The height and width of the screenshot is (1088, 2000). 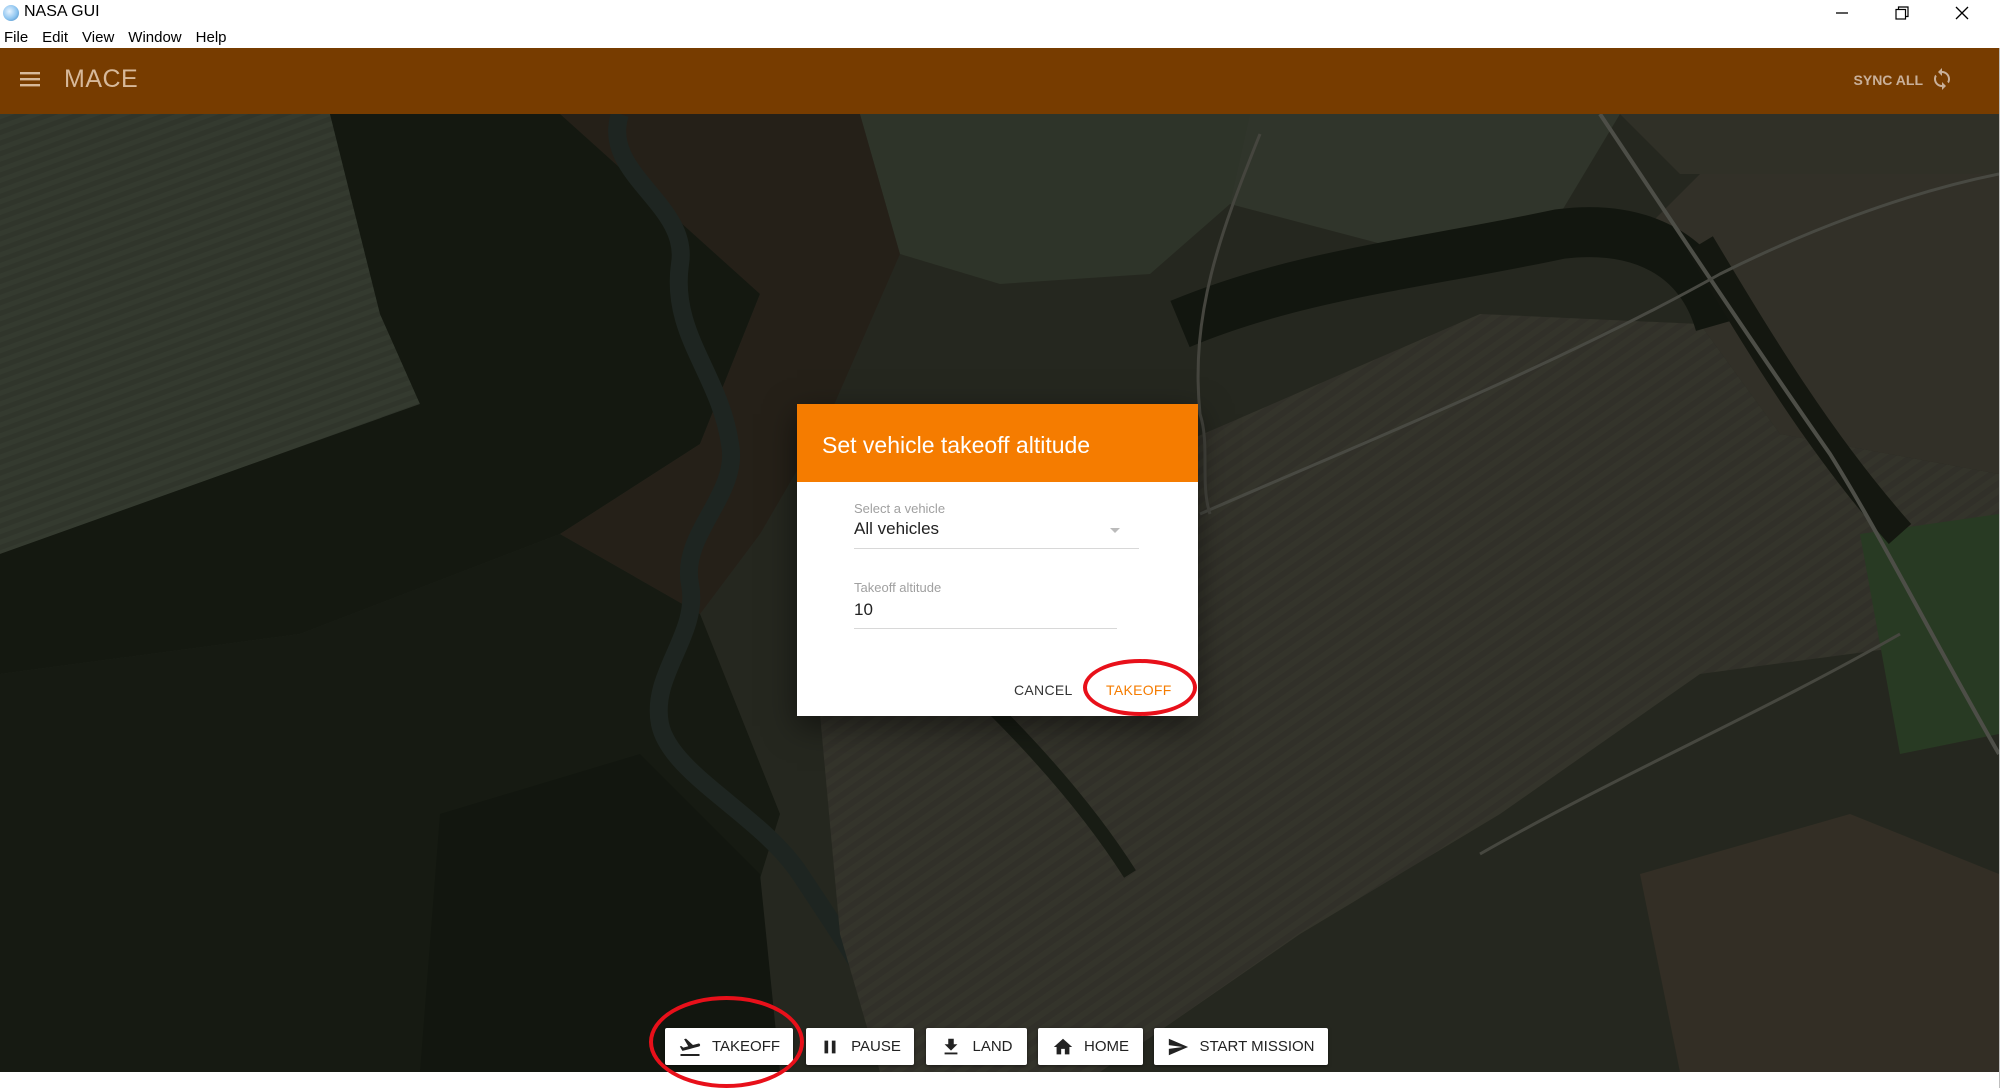 I want to click on window-titlebar: NASA GUI, so click(x=1000, y=13).